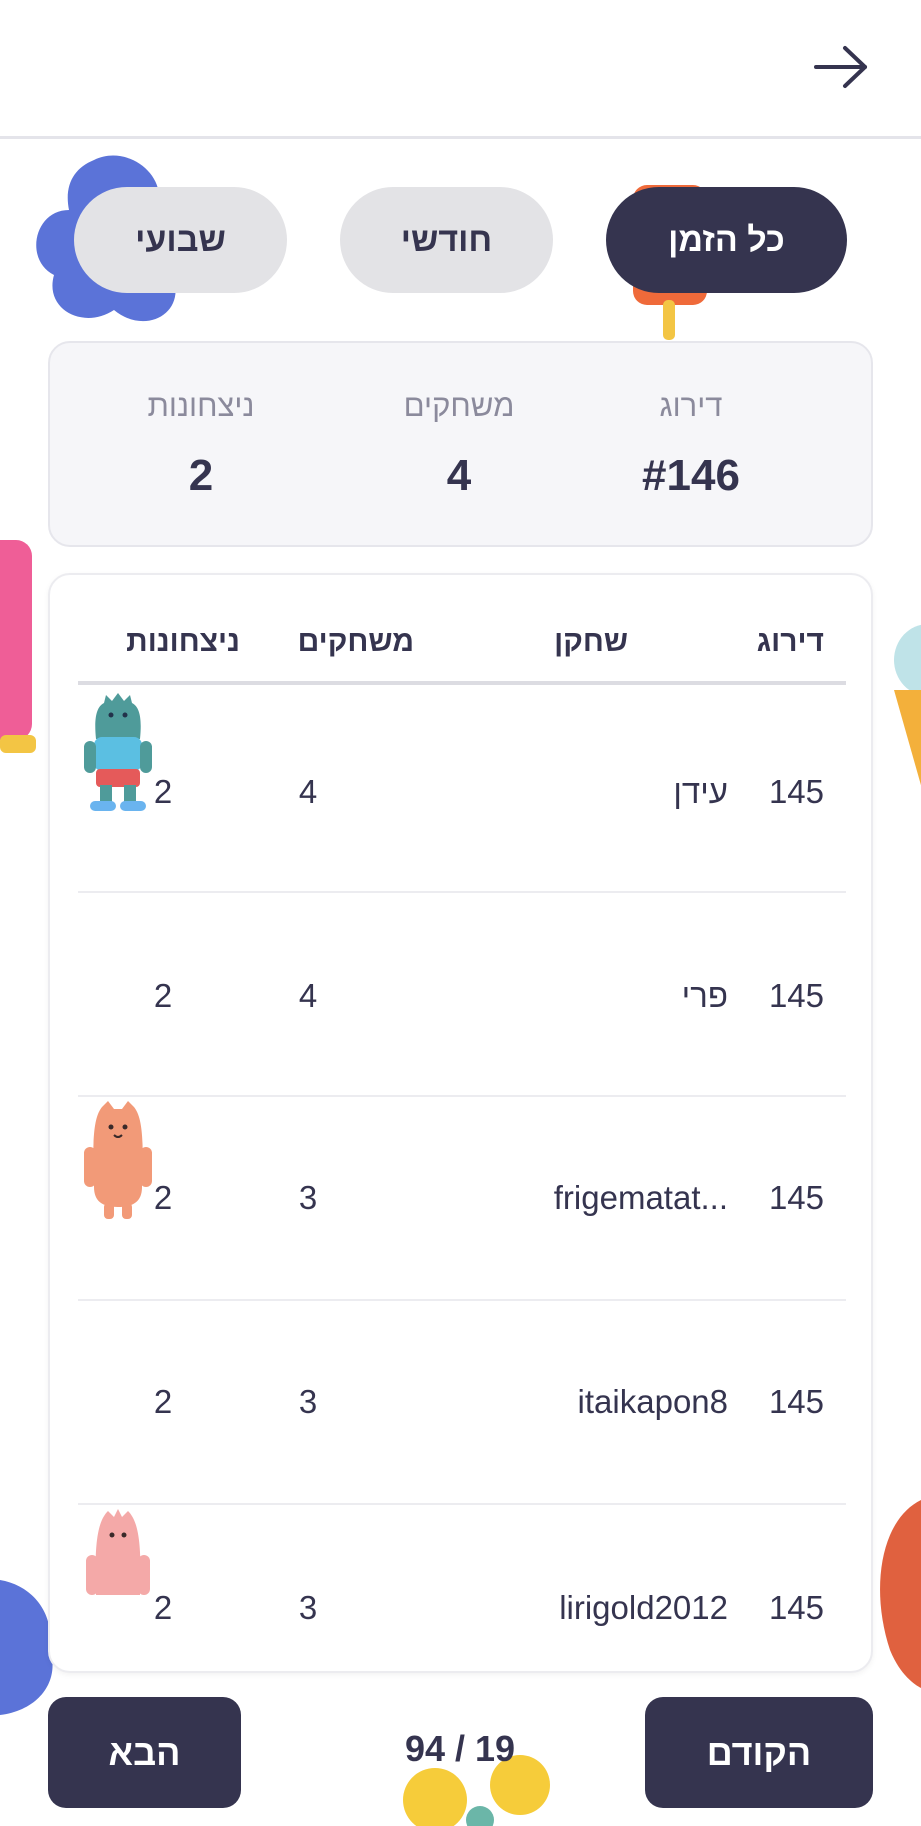 The height and width of the screenshot is (1826, 921). What do you see at coordinates (726, 240) in the screenshot?
I see `tab-all-time: כל הזמן` at bounding box center [726, 240].